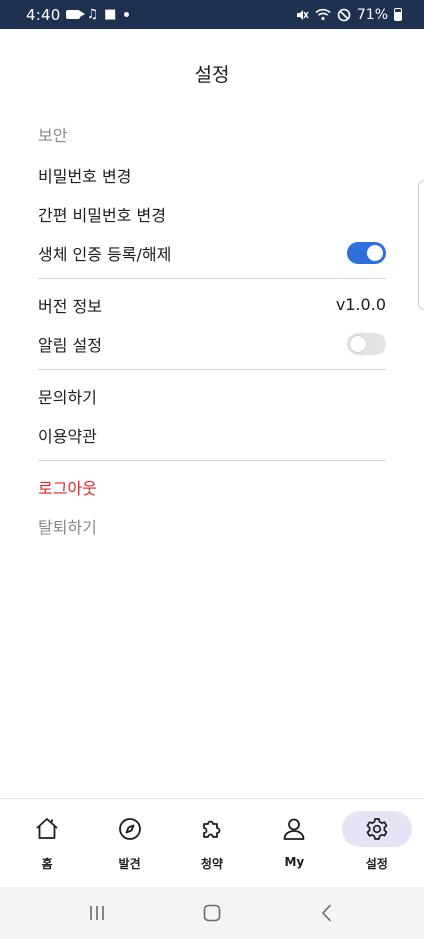 The height and width of the screenshot is (939, 424). Describe the element at coordinates (92, 14) in the screenshot. I see `music-note-icon: ♫` at that location.